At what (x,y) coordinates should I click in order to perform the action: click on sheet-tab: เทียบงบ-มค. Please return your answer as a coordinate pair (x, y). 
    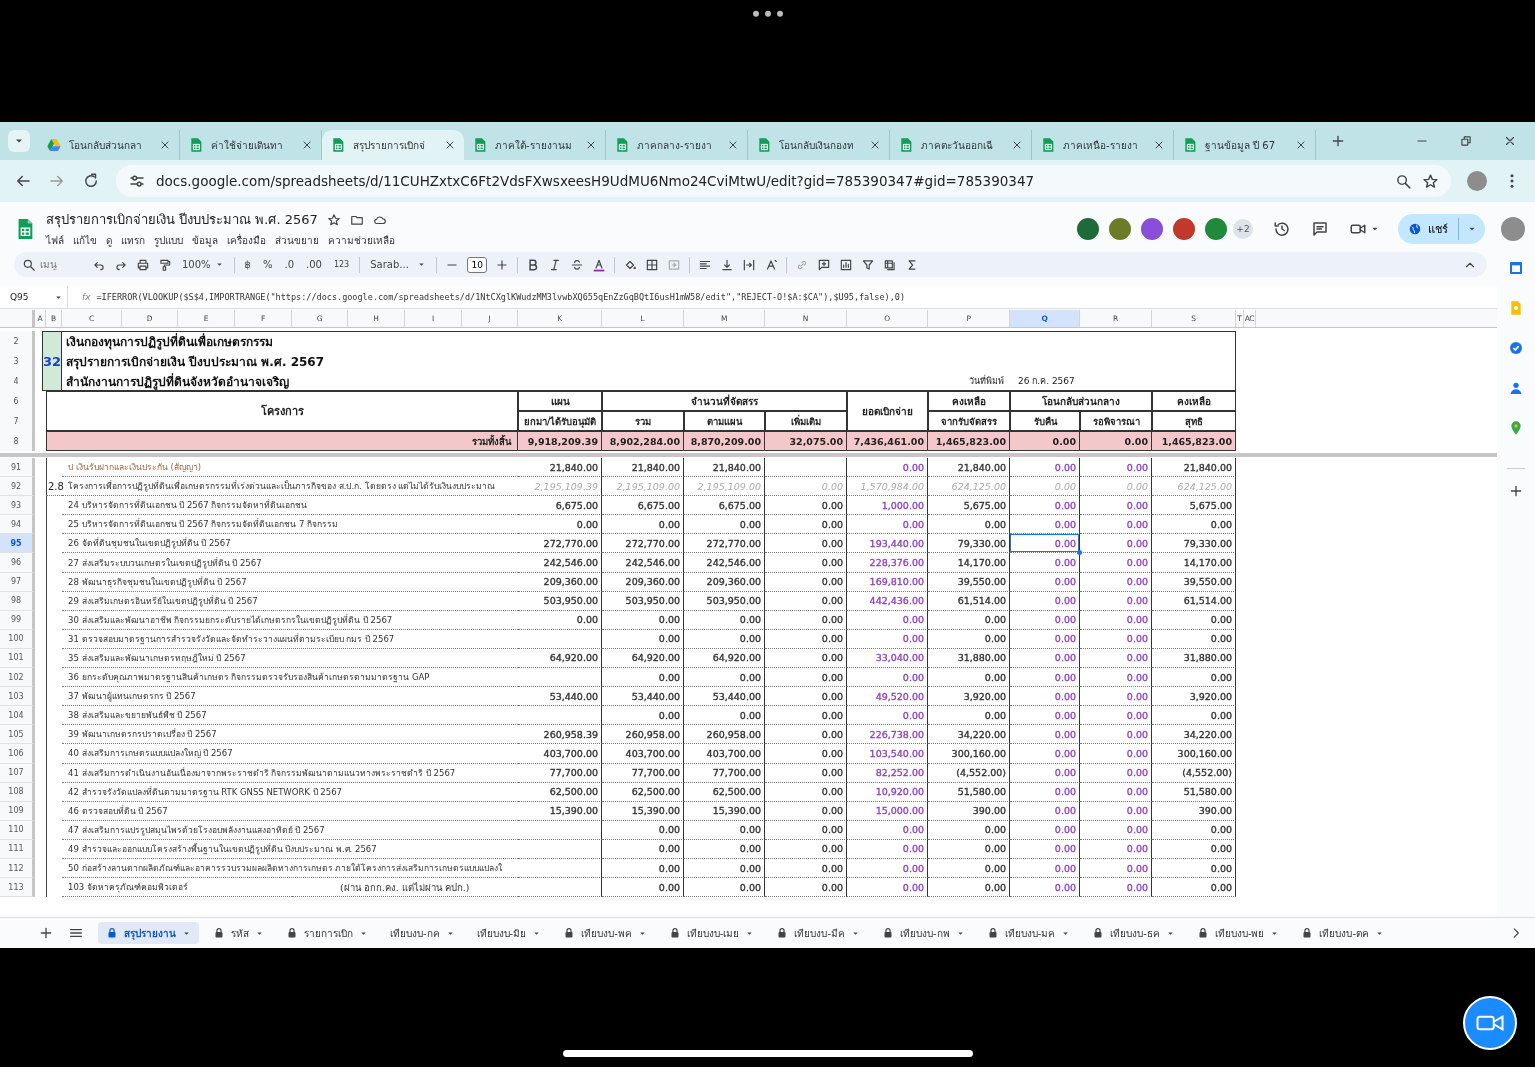
    Looking at the image, I should click on (1028, 933).